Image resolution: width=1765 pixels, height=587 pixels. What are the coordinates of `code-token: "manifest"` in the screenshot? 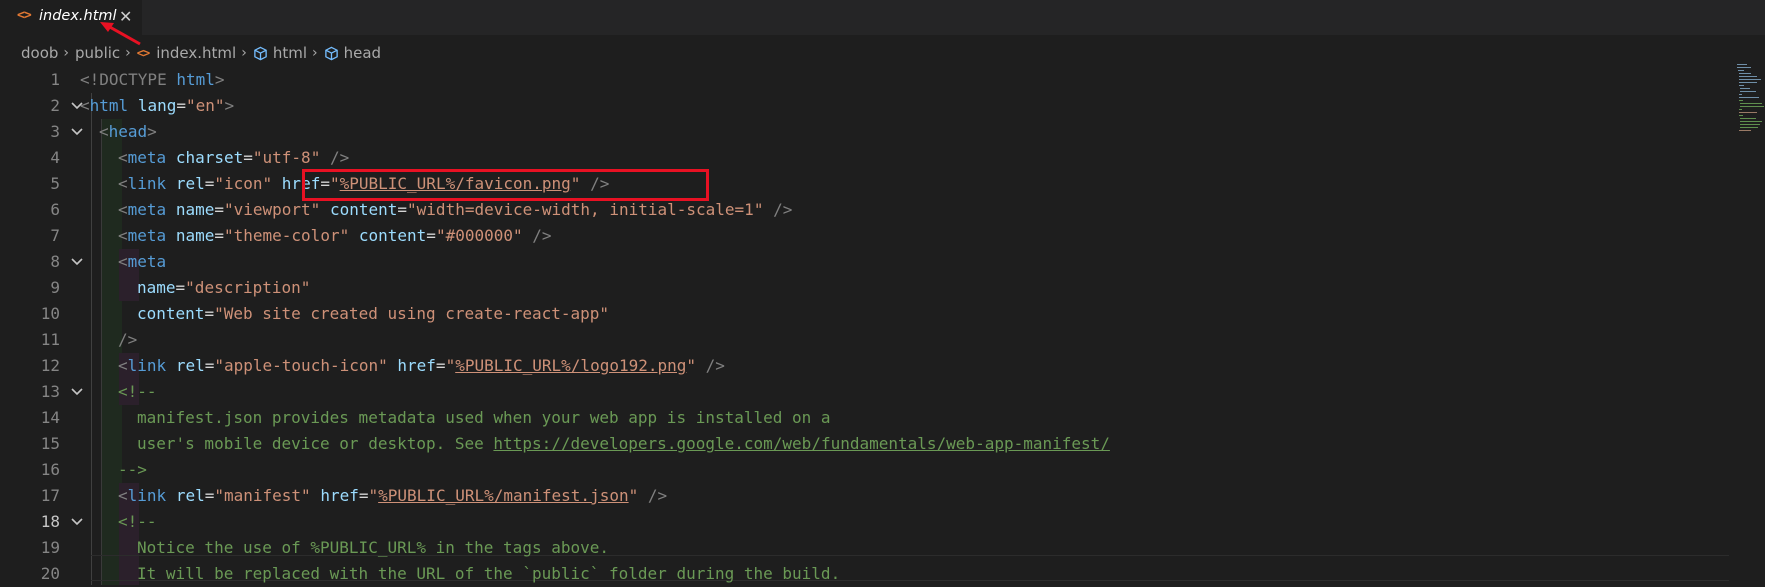 It's located at (262, 495).